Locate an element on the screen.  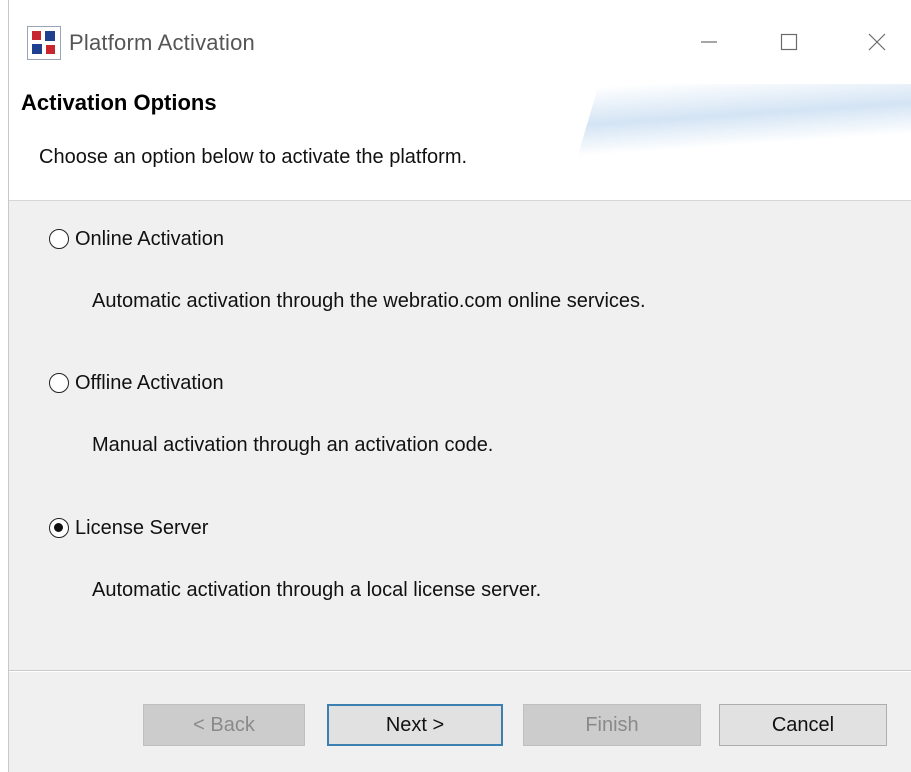
page-title: Activation Options is located at coordinates (119, 102).